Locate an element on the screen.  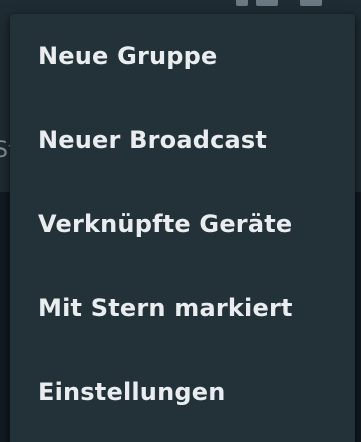
menu-item-label: Neuer Broadcast is located at coordinates (153, 140).